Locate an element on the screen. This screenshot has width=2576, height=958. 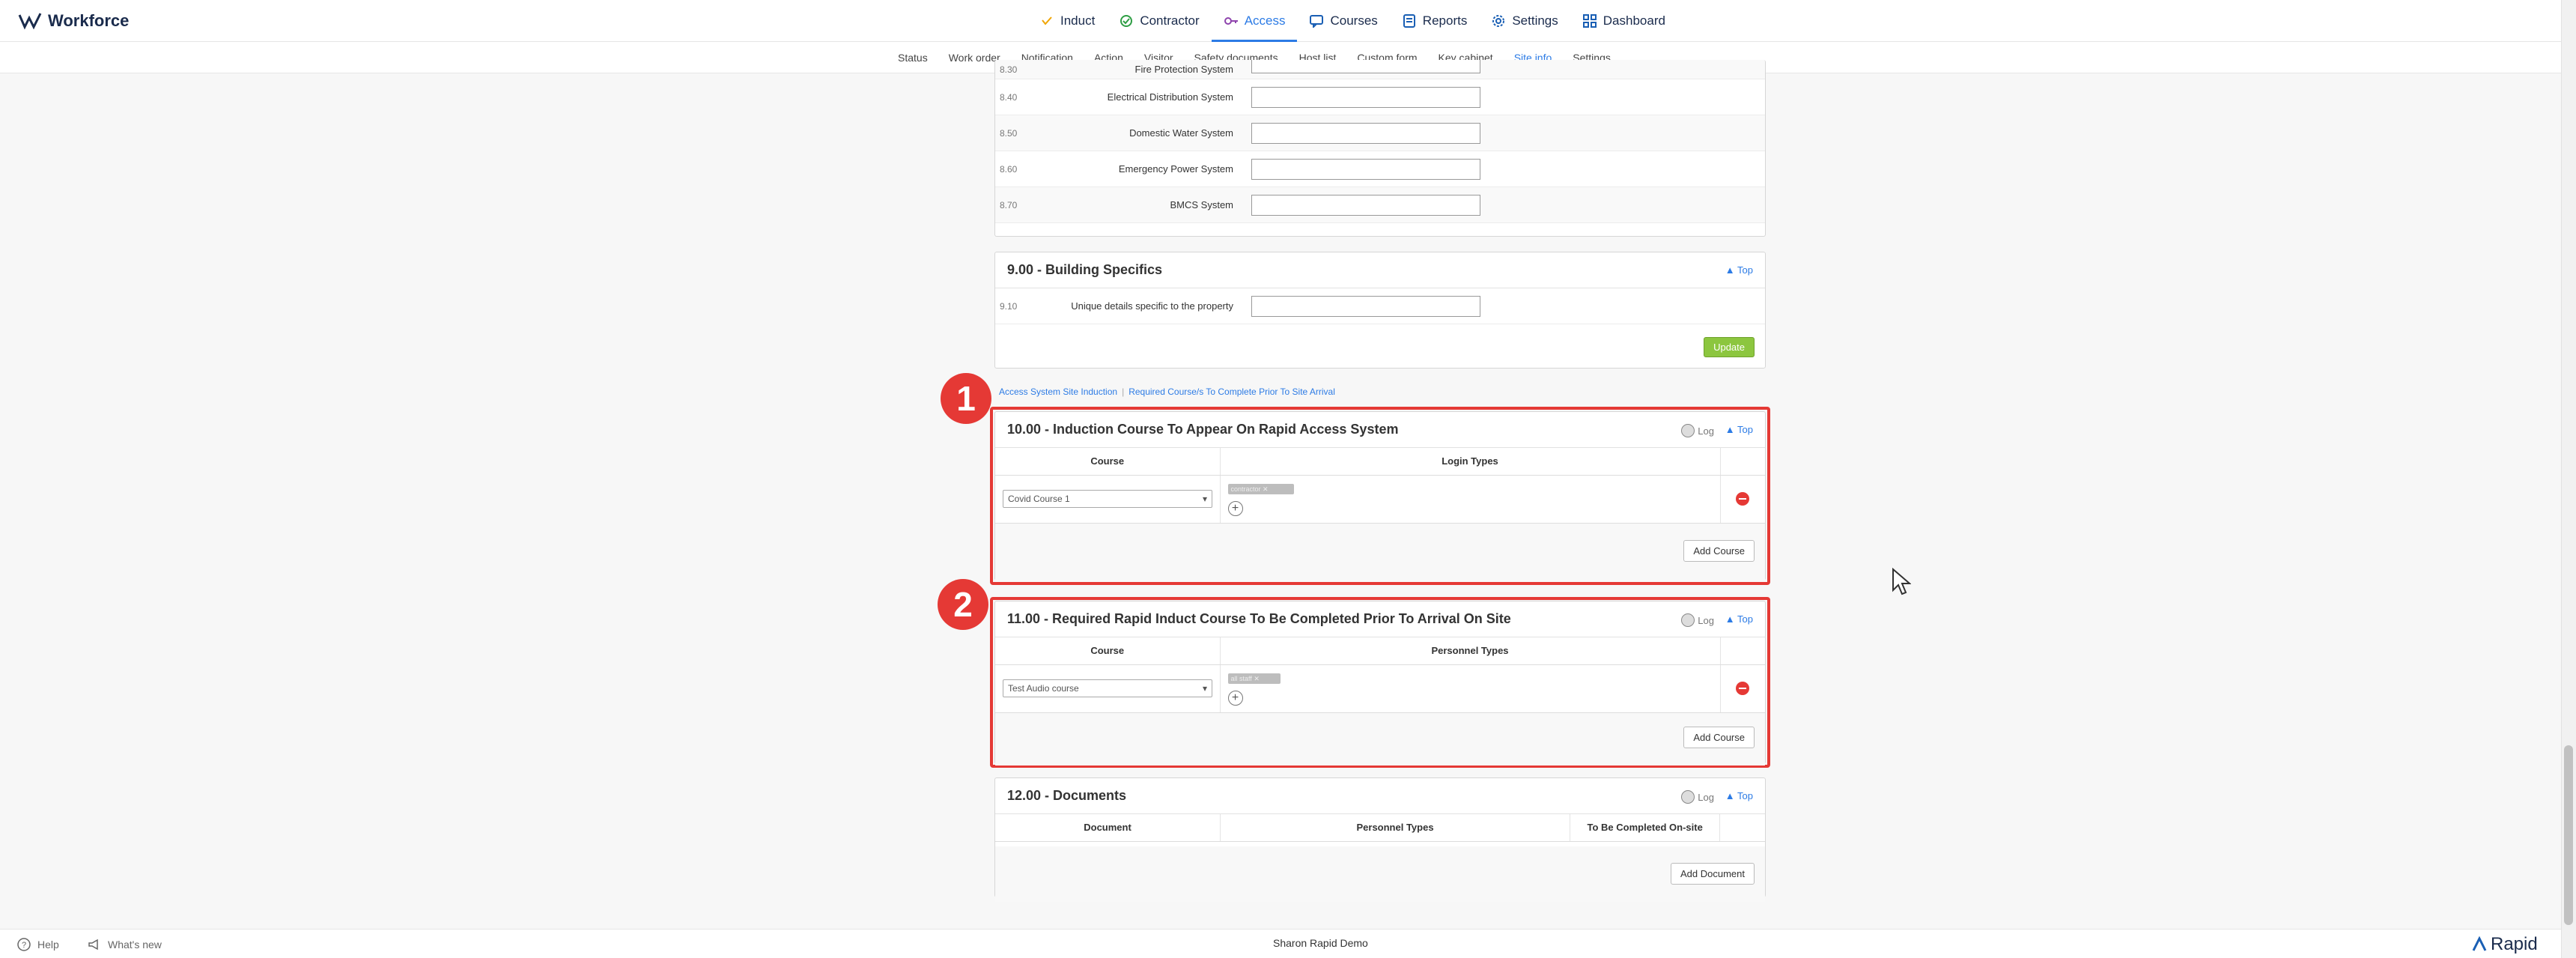
help-icon: ? is located at coordinates (24, 945).